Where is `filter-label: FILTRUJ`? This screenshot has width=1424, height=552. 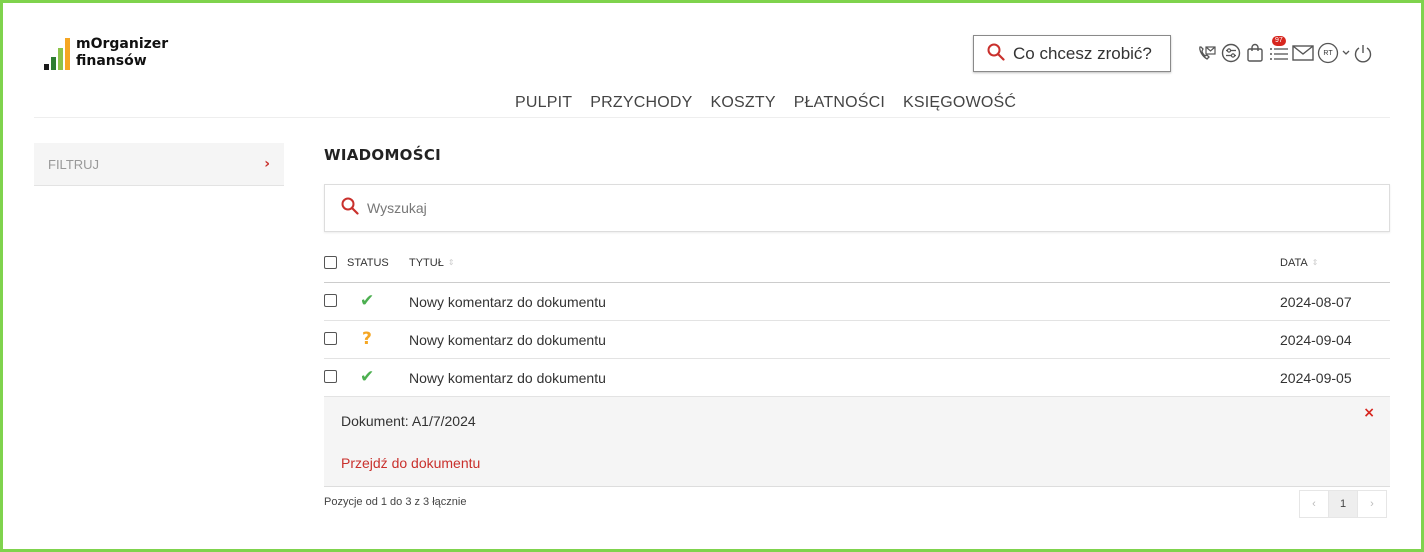 filter-label: FILTRUJ is located at coordinates (74, 164).